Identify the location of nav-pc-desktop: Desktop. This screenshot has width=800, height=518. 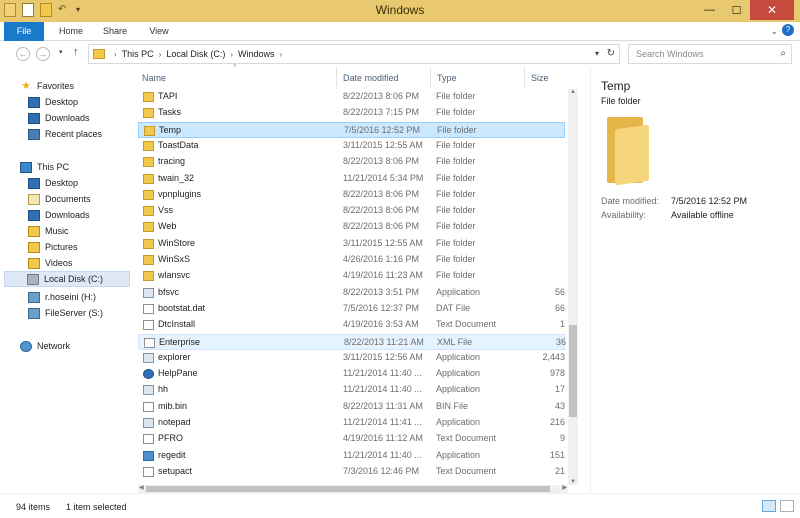
(78, 183).